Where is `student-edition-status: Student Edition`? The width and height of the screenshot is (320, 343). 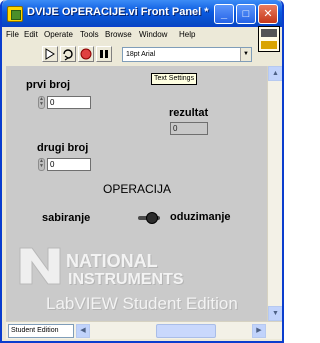
student-edition-status: Student Edition is located at coordinates (41, 331).